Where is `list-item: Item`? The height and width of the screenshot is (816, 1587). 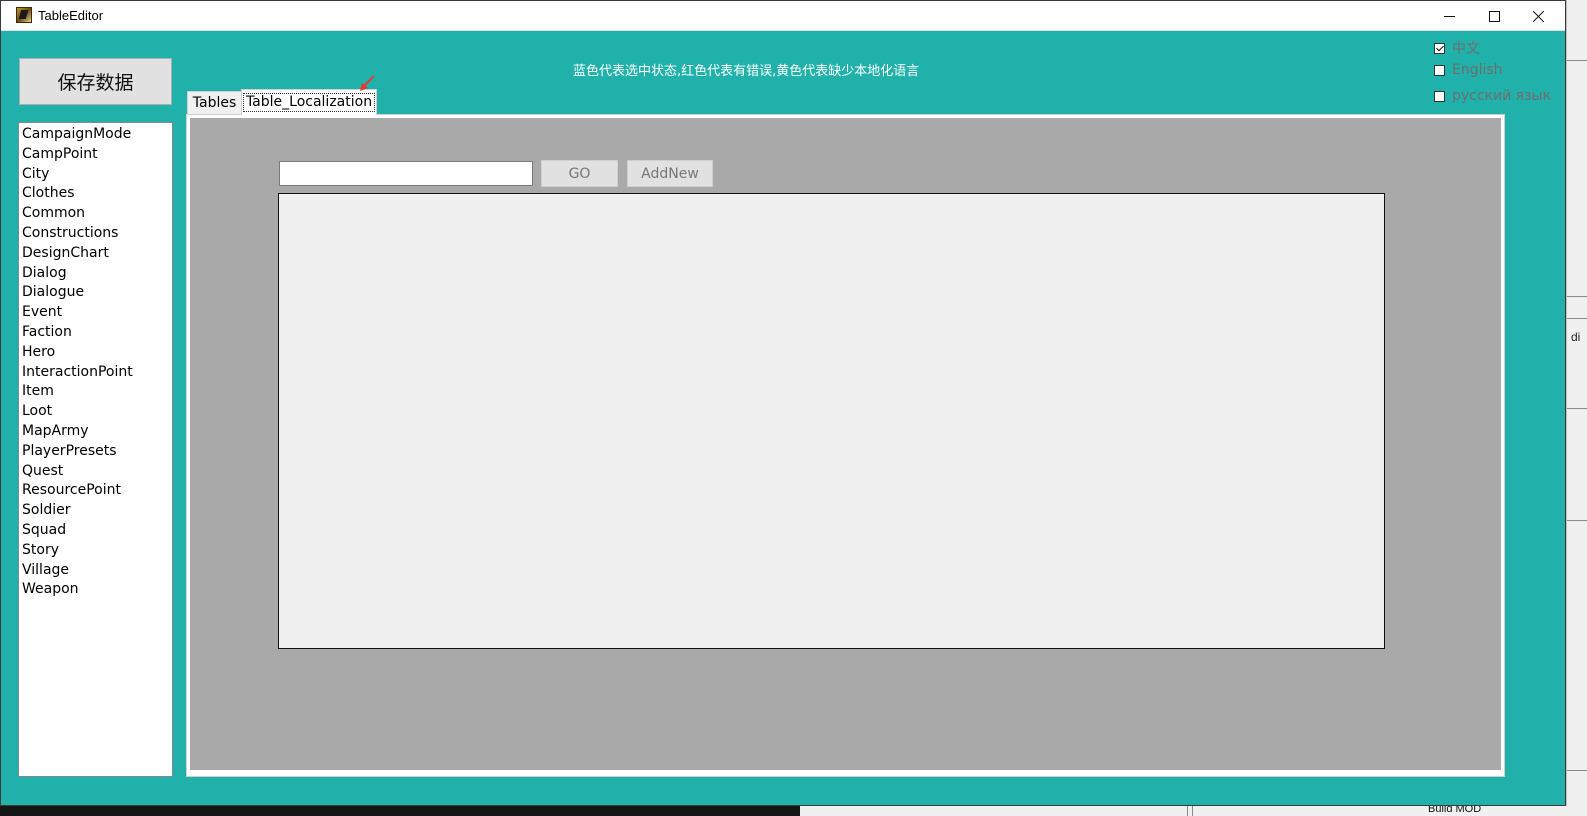
list-item: Item is located at coordinates (95, 392).